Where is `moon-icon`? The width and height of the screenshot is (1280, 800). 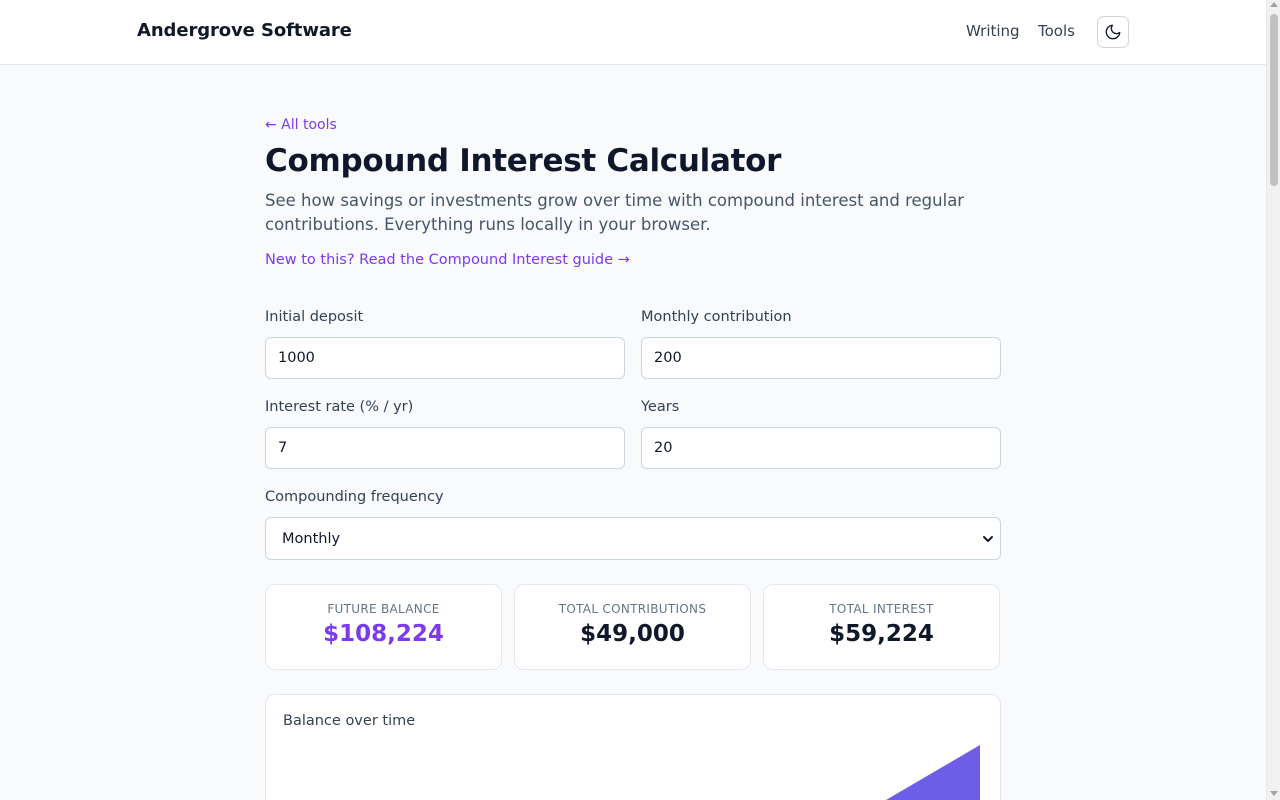 moon-icon is located at coordinates (1113, 32).